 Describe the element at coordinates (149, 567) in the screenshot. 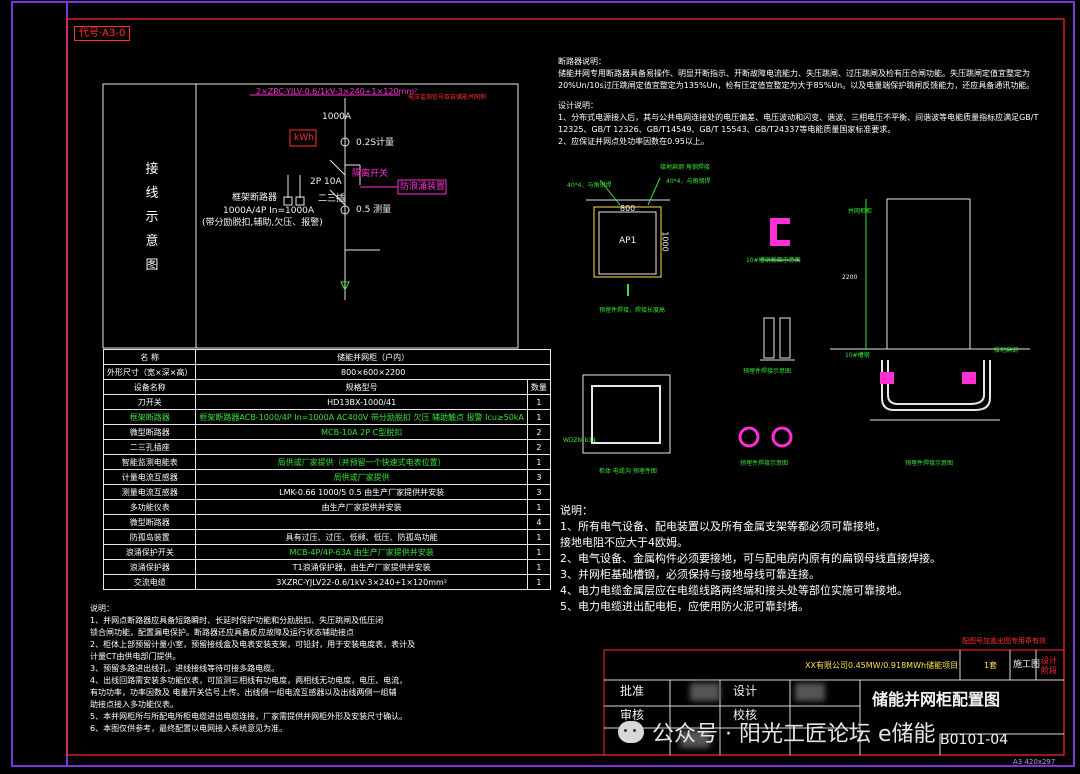

I see `row-name: 浪涌保护器` at that location.